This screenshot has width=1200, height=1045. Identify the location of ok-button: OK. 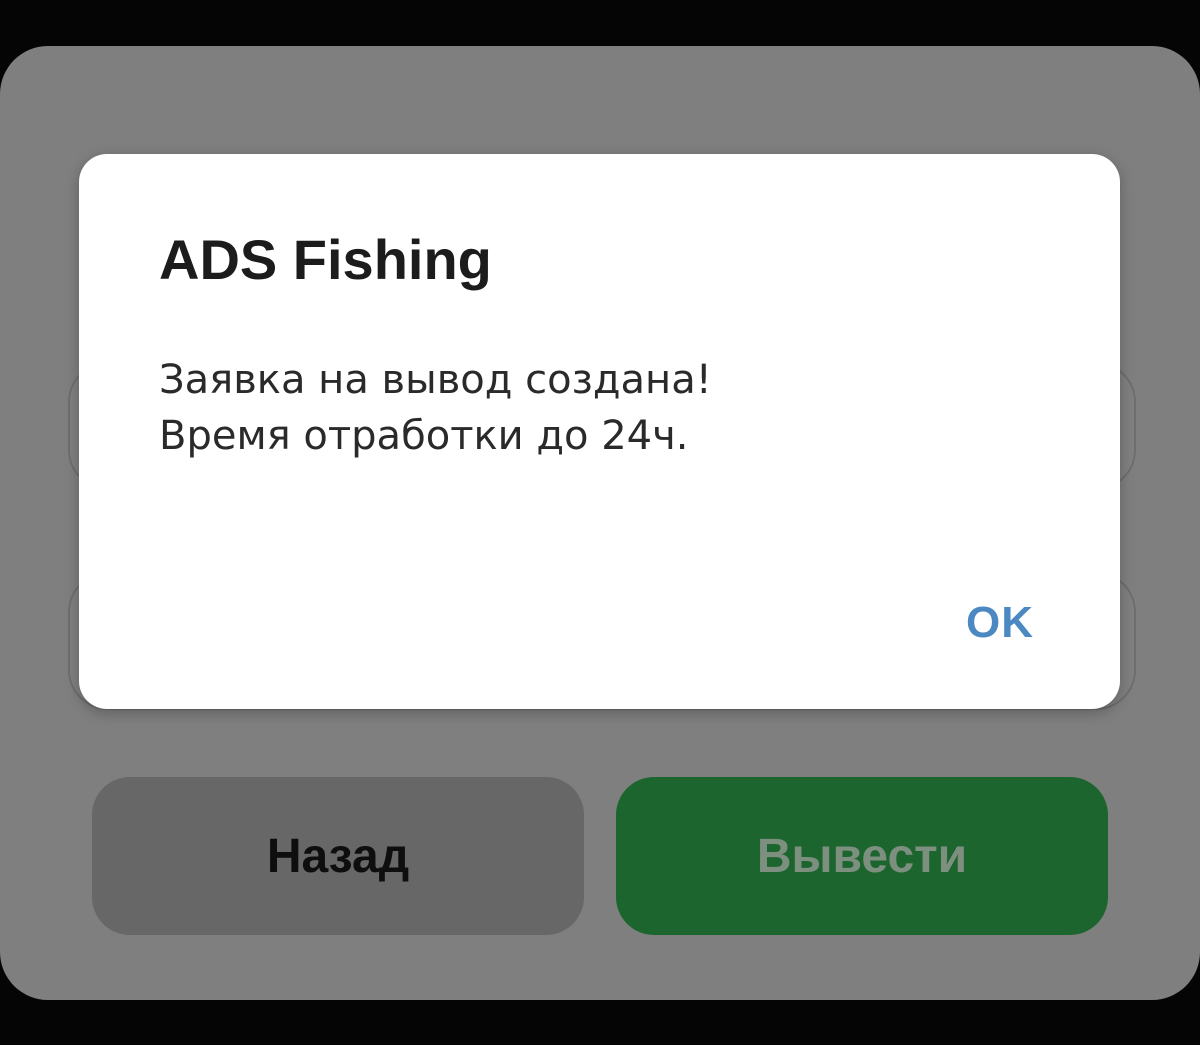
(1000, 623).